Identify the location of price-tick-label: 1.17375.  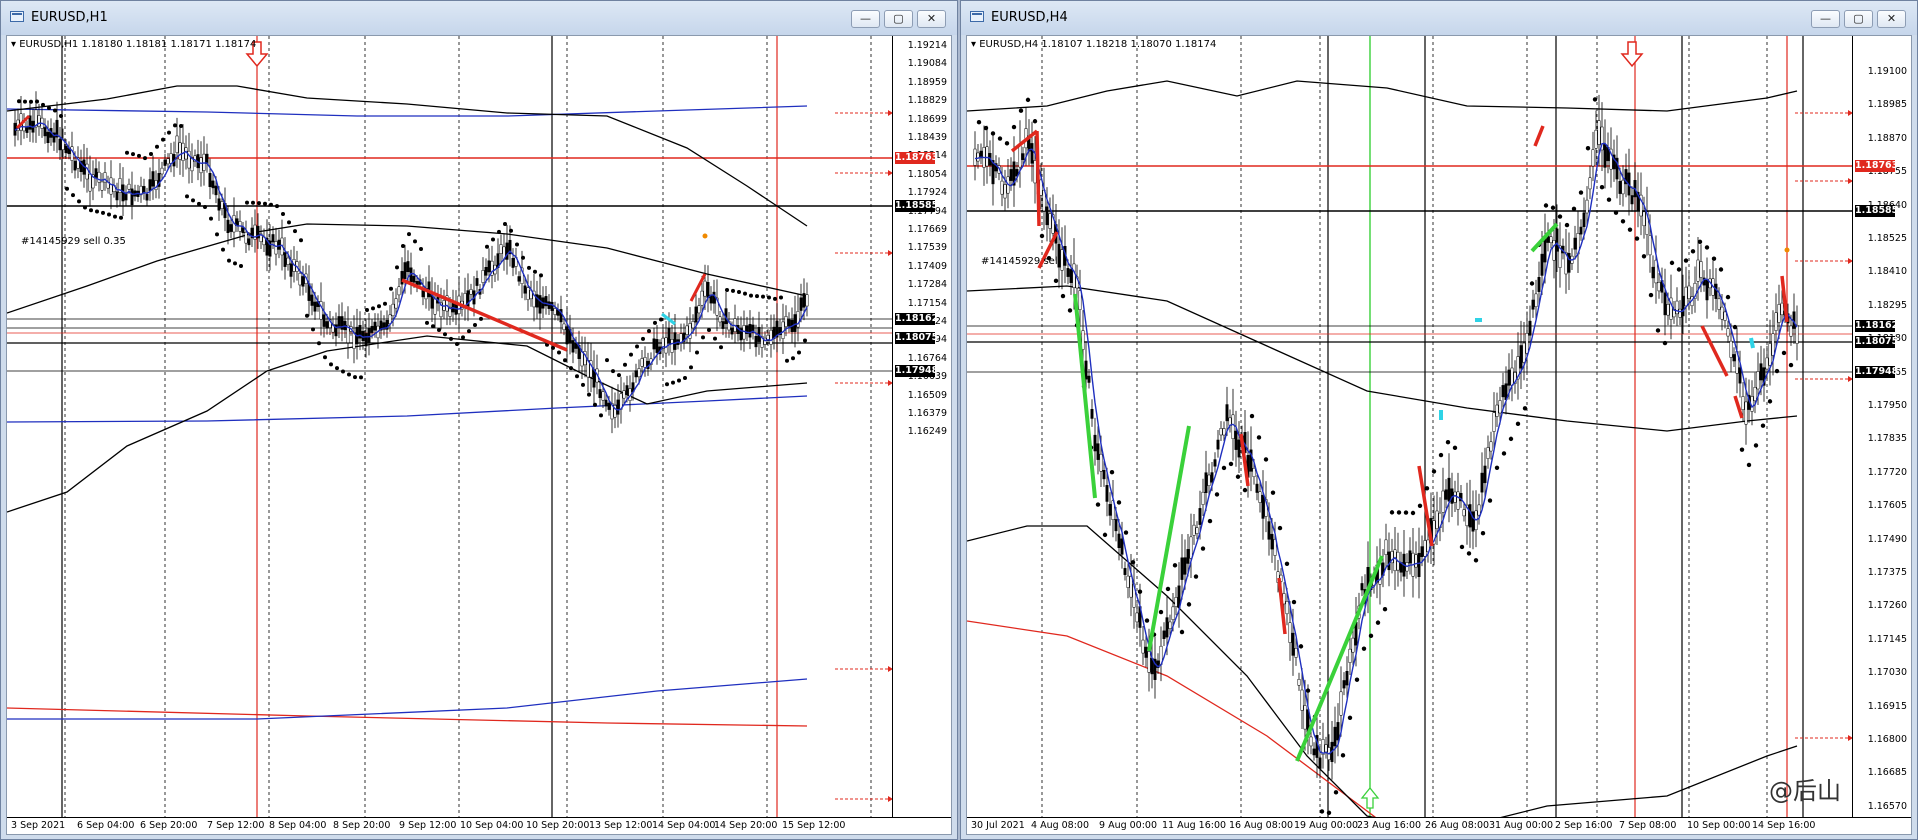
(1887, 572).